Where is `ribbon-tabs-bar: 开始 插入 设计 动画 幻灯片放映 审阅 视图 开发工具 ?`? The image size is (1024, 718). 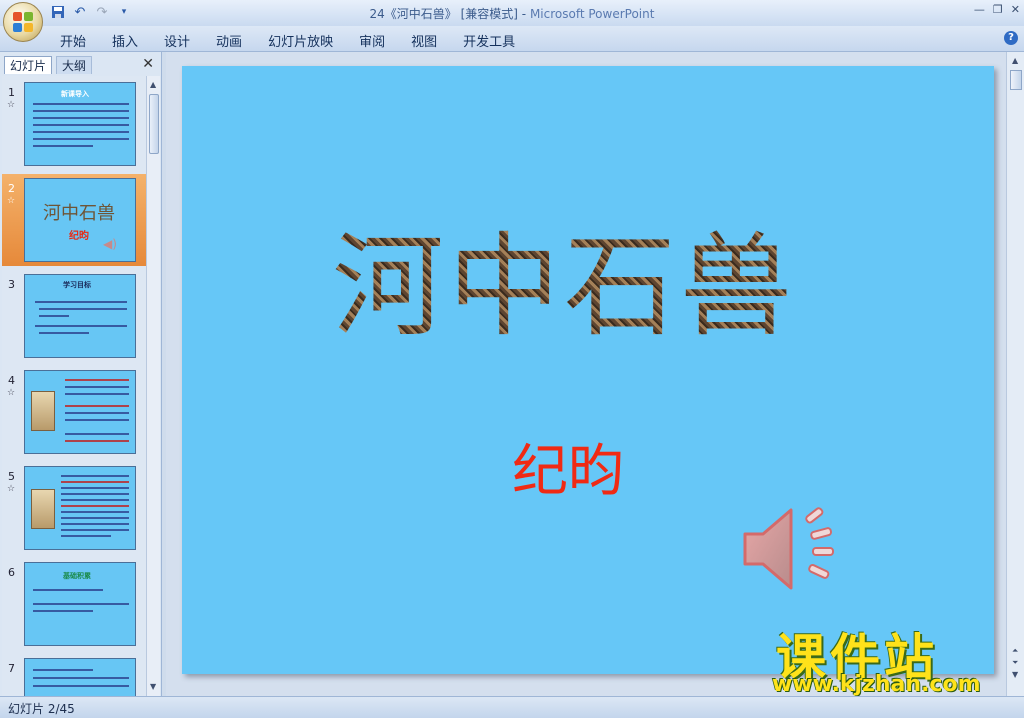
ribbon-tabs-bar: 开始 插入 设计 动画 幻灯片放映 审阅 视图 开发工具 ? is located at coordinates (512, 39).